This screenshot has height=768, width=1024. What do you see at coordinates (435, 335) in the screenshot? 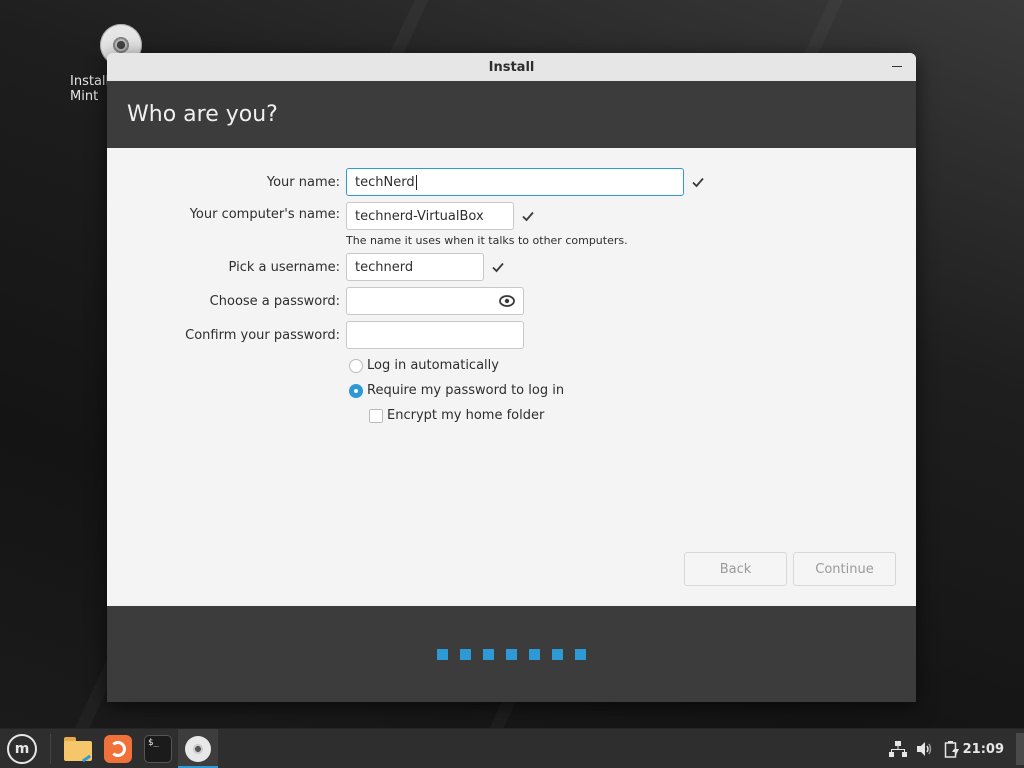
I see `confirm-password-input` at bounding box center [435, 335].